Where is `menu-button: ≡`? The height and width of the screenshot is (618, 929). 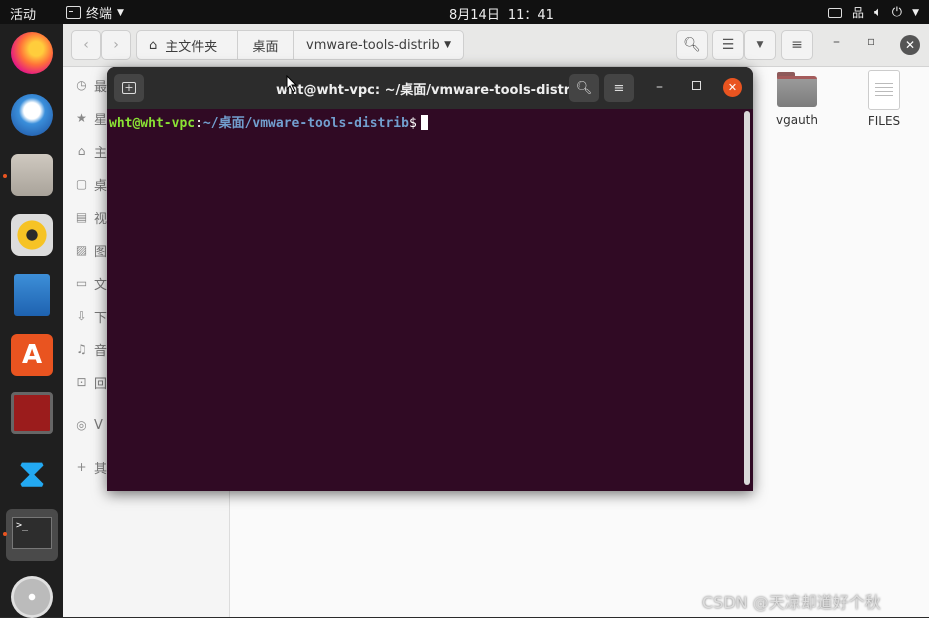 menu-button: ≡ is located at coordinates (797, 45).